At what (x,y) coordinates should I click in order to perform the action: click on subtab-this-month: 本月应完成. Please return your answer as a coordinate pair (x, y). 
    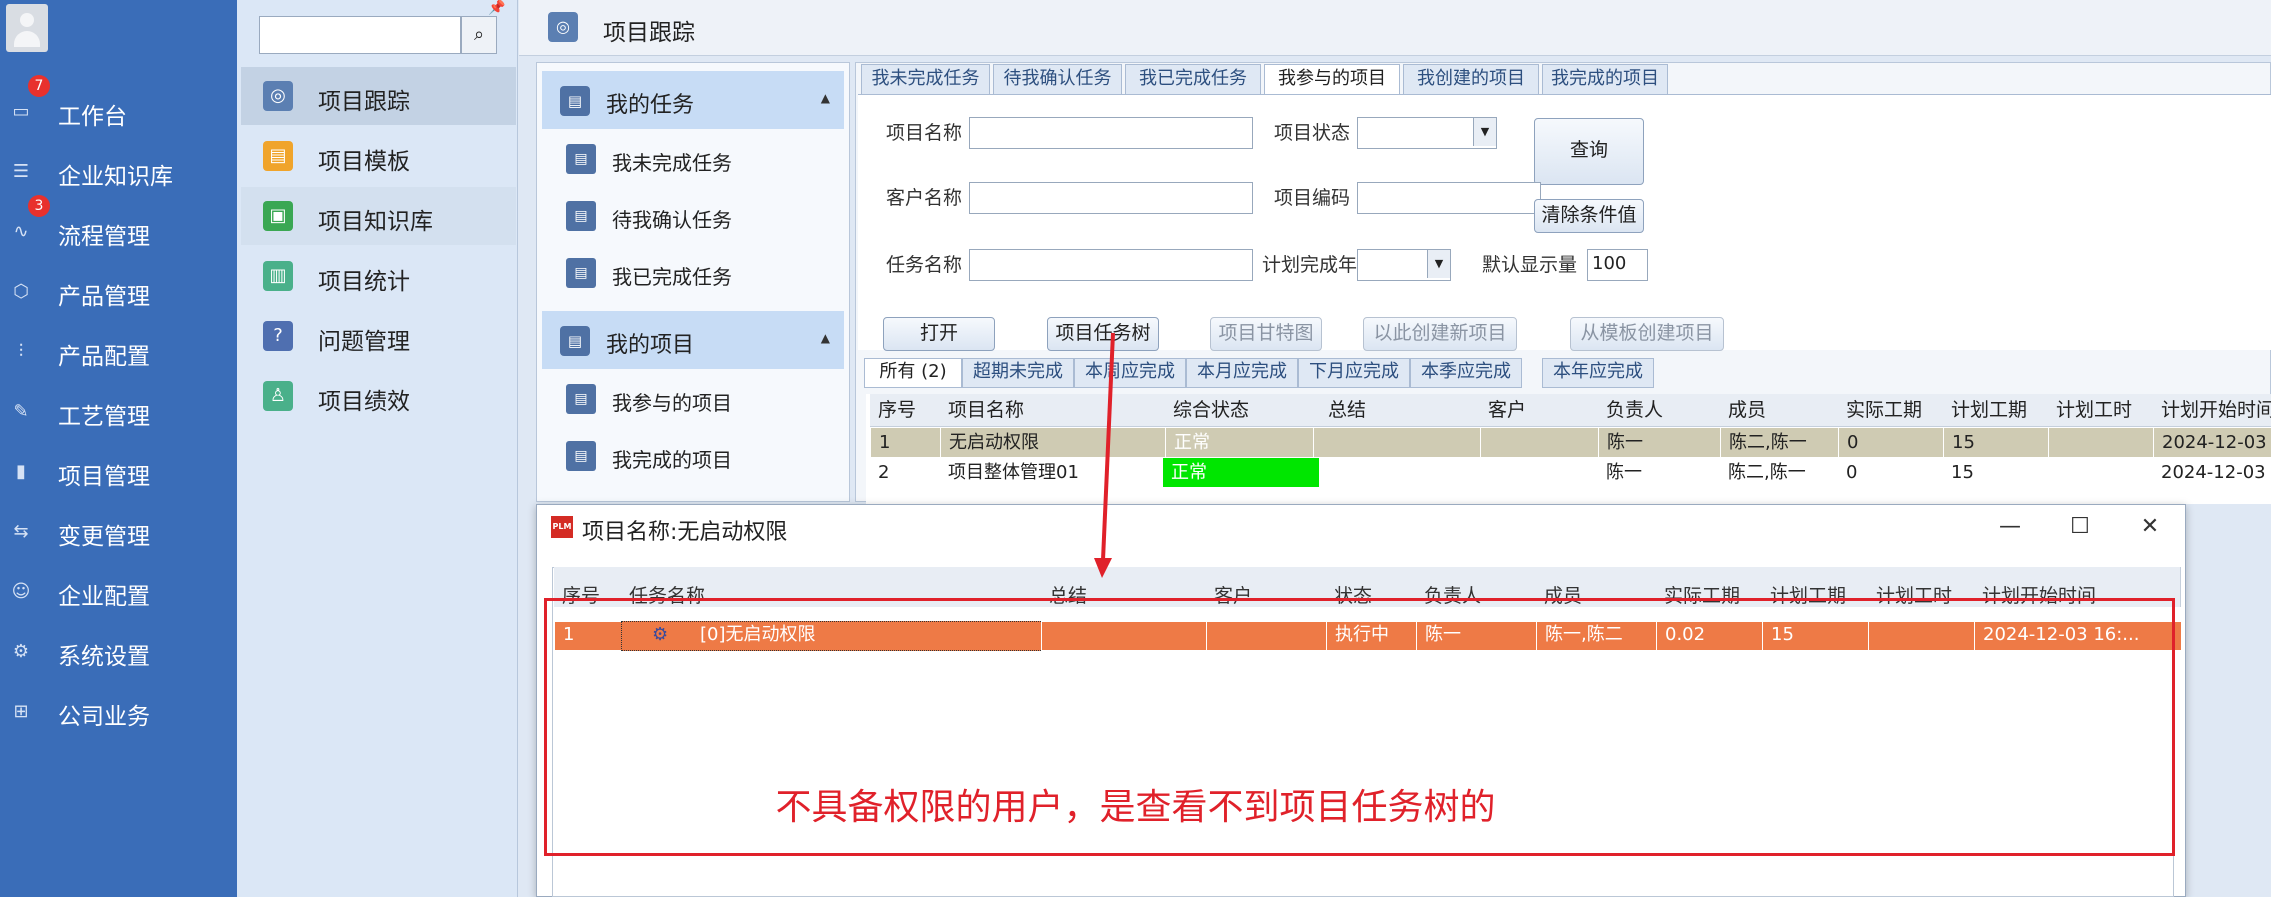
    Looking at the image, I should click on (1242, 373).